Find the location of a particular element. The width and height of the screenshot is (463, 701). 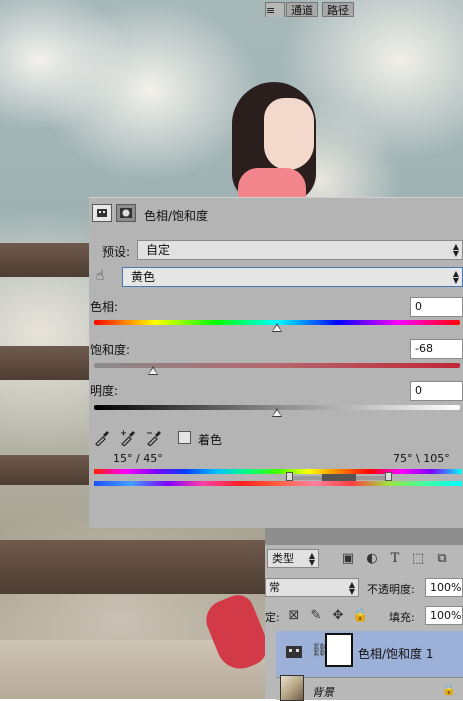

layer-name: 背景 is located at coordinates (323, 692).